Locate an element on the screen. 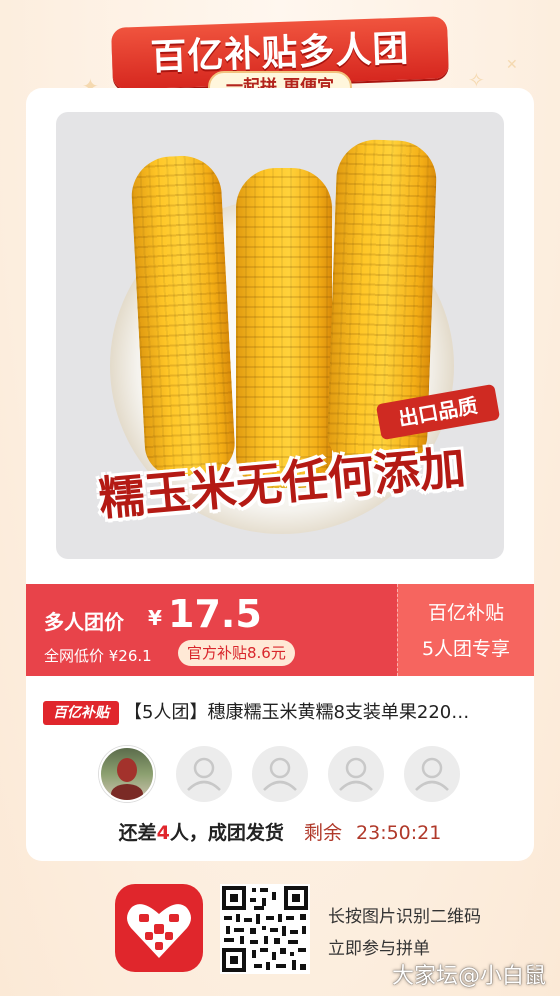 The image size is (560, 996). heart-bag-icon is located at coordinates (159, 931).